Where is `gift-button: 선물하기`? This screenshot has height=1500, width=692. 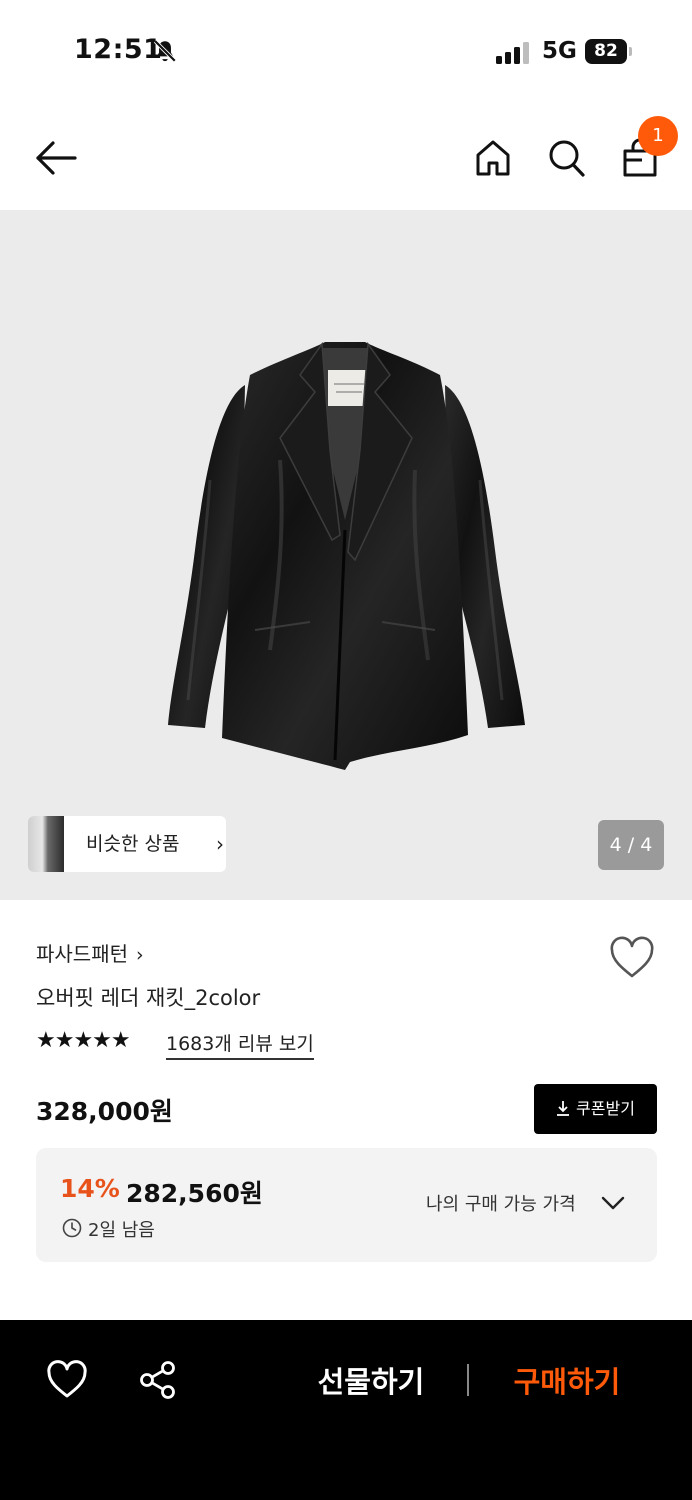 gift-button: 선물하기 is located at coordinates (371, 1382).